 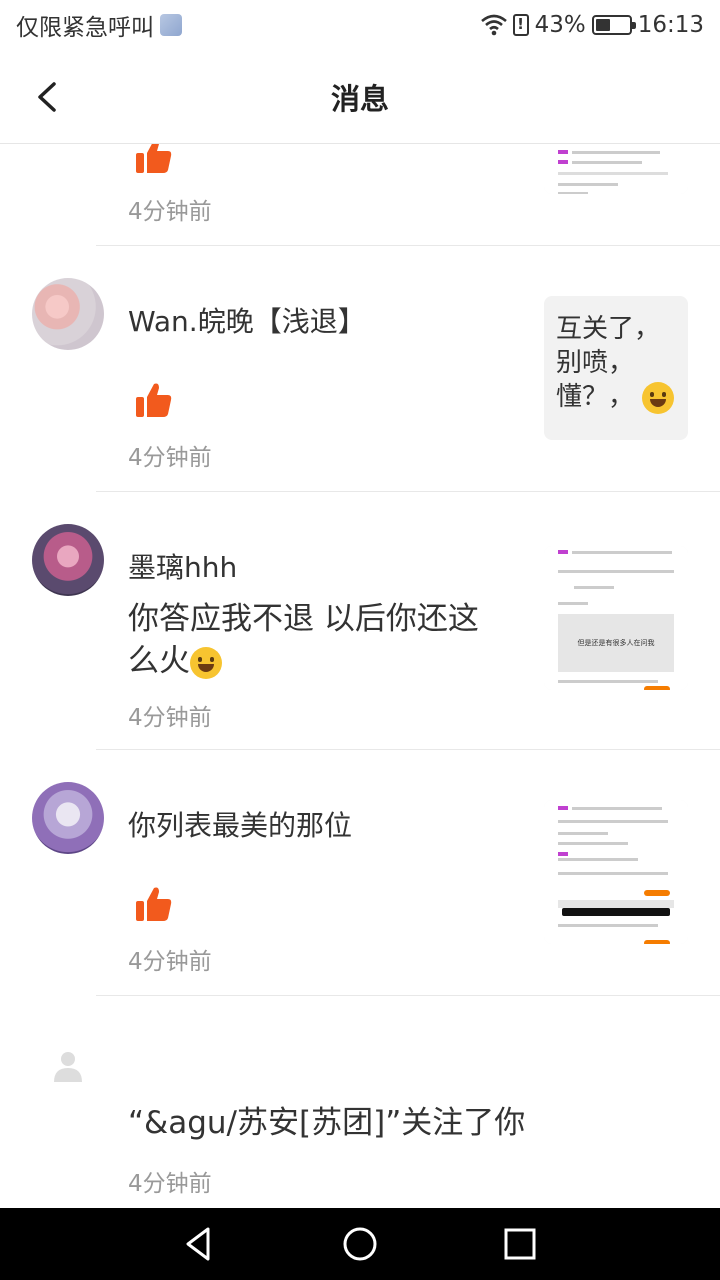 I want to click on preview-card, so click(x=616, y=904).